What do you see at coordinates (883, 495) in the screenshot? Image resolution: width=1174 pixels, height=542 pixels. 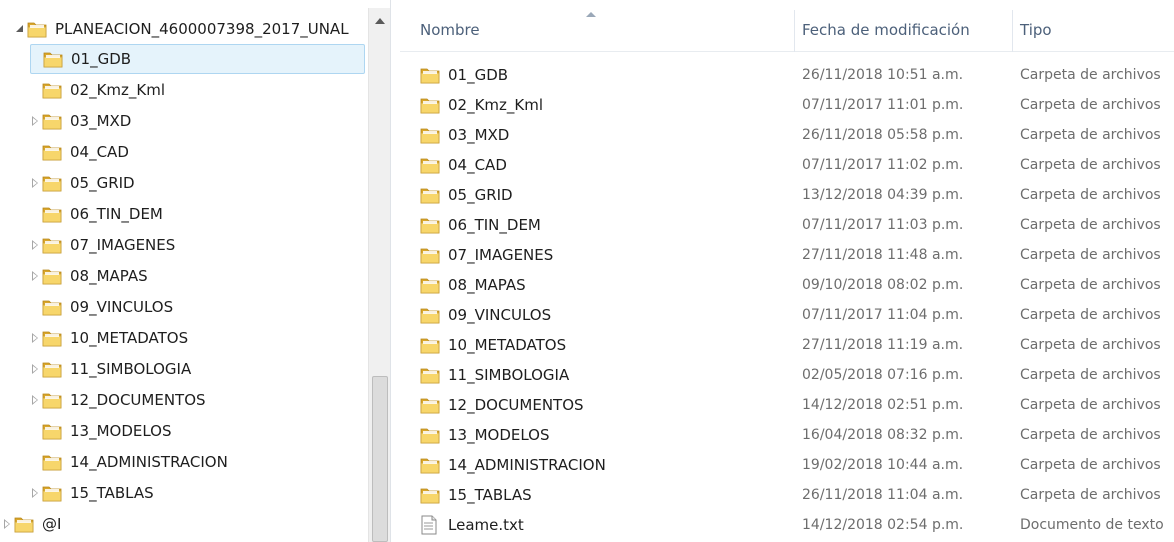 I see `file-date: 26/11/2018 11:04 a.m.` at bounding box center [883, 495].